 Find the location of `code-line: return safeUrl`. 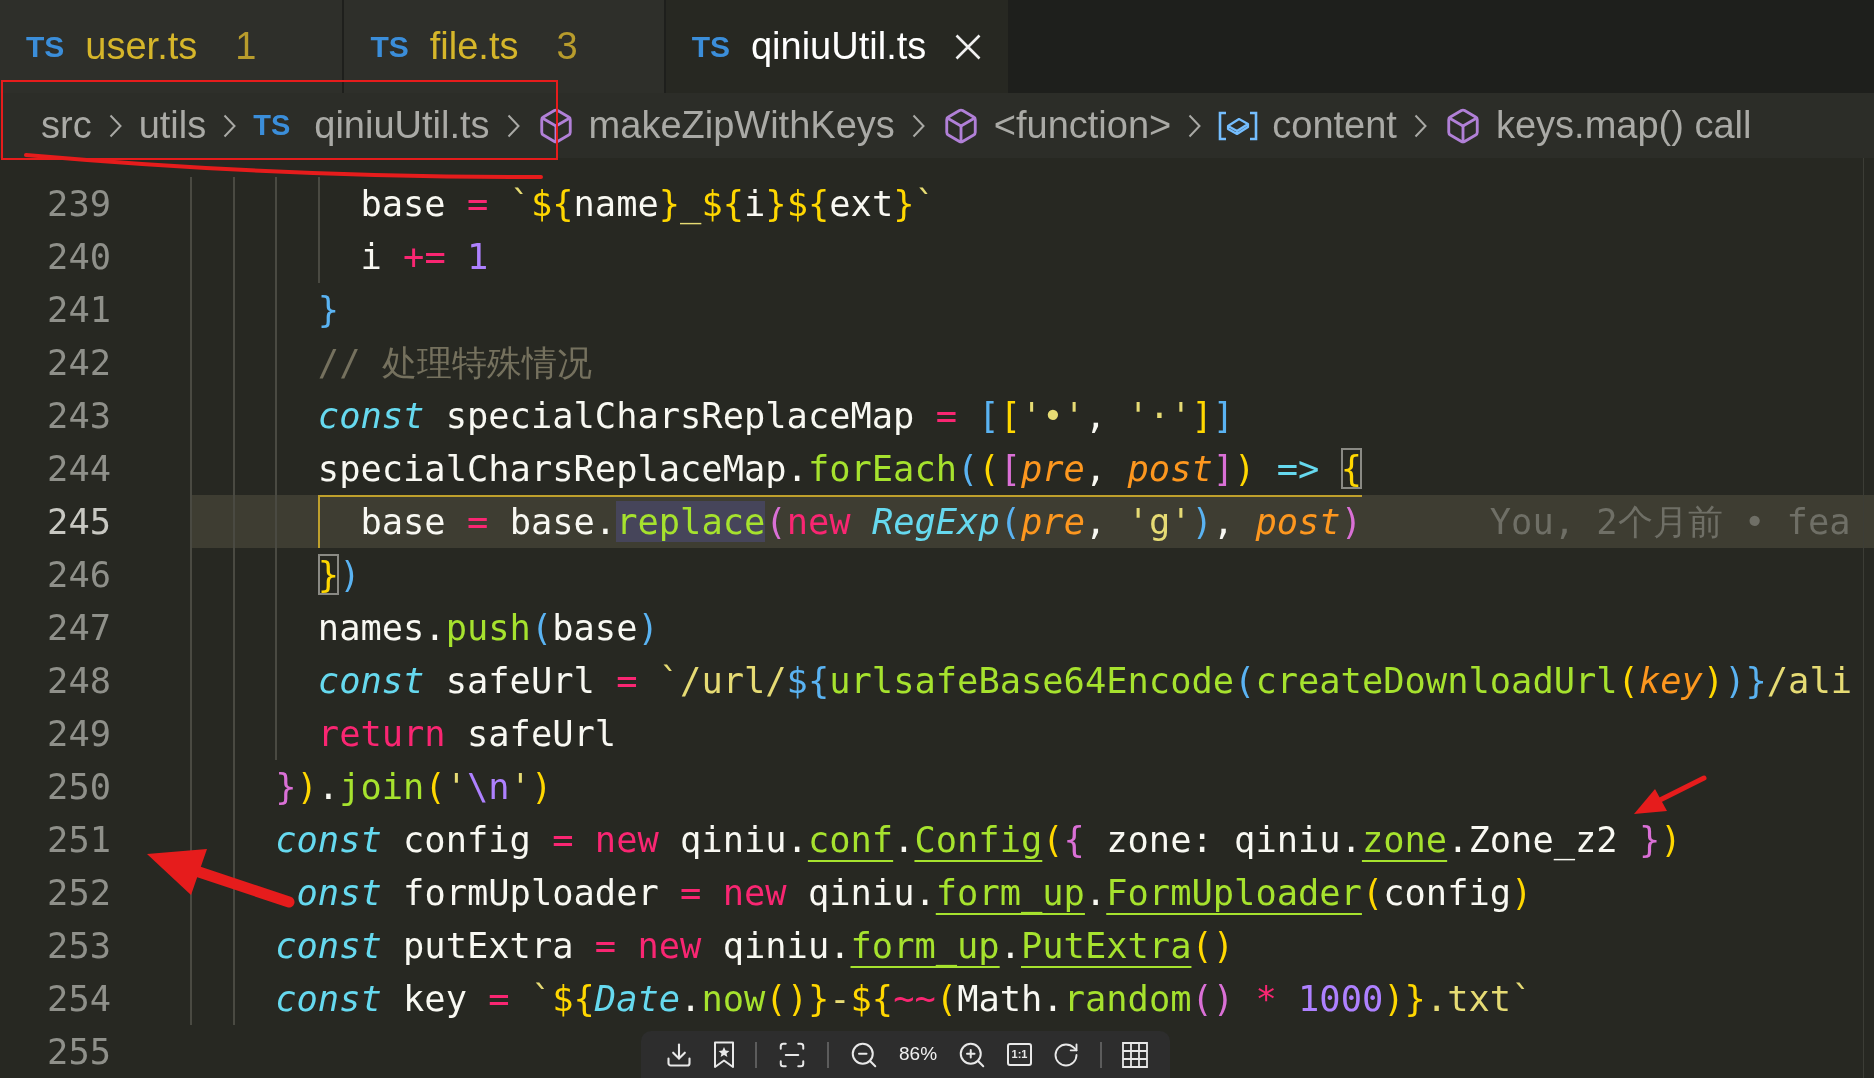

code-line: return safeUrl is located at coordinates (467, 734).